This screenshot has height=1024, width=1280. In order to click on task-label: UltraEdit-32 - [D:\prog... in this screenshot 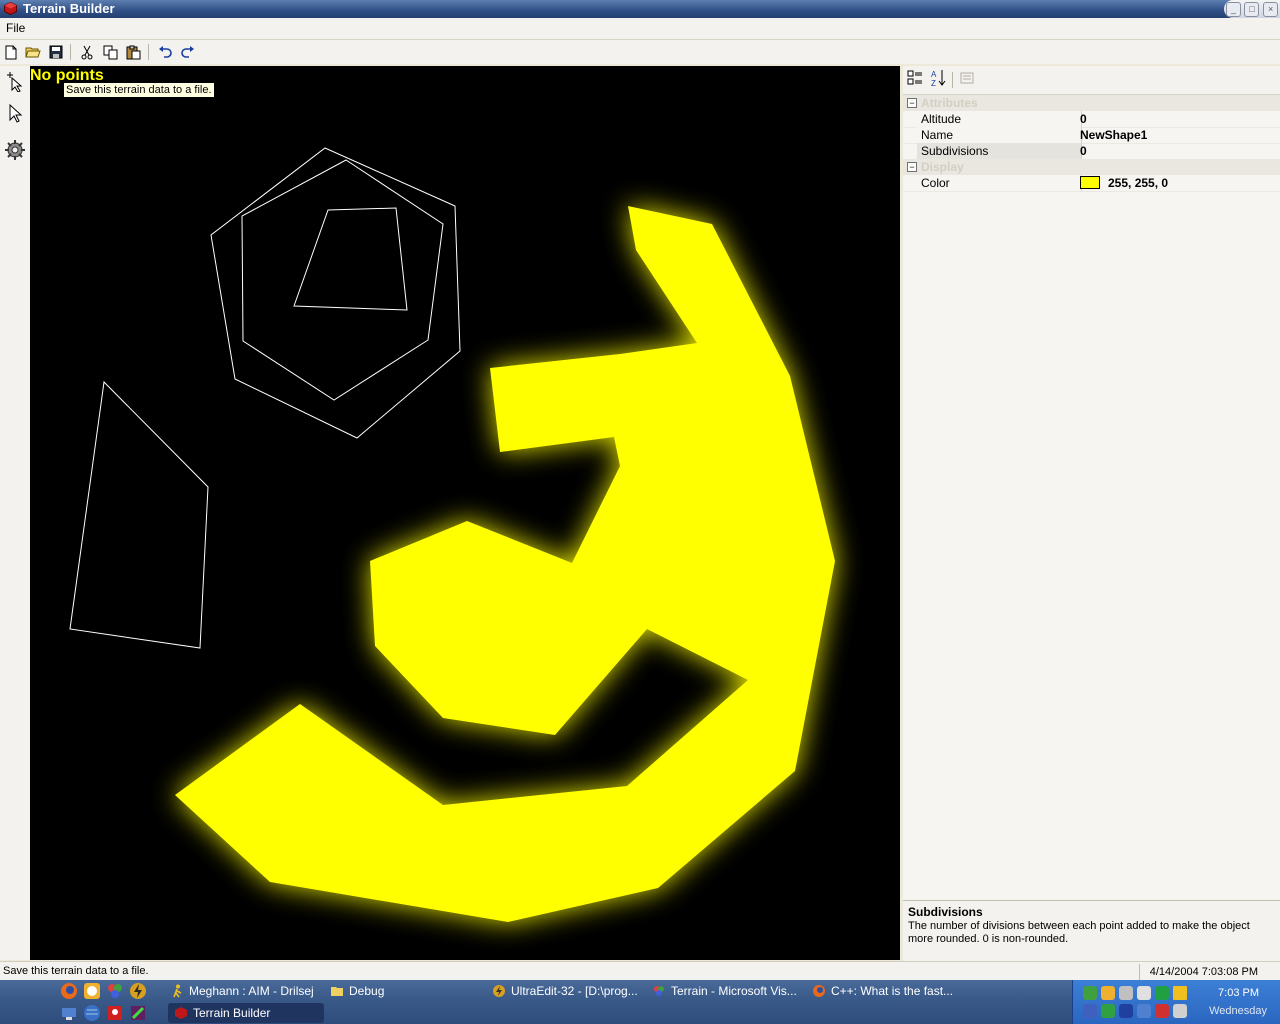, I will do `click(574, 991)`.